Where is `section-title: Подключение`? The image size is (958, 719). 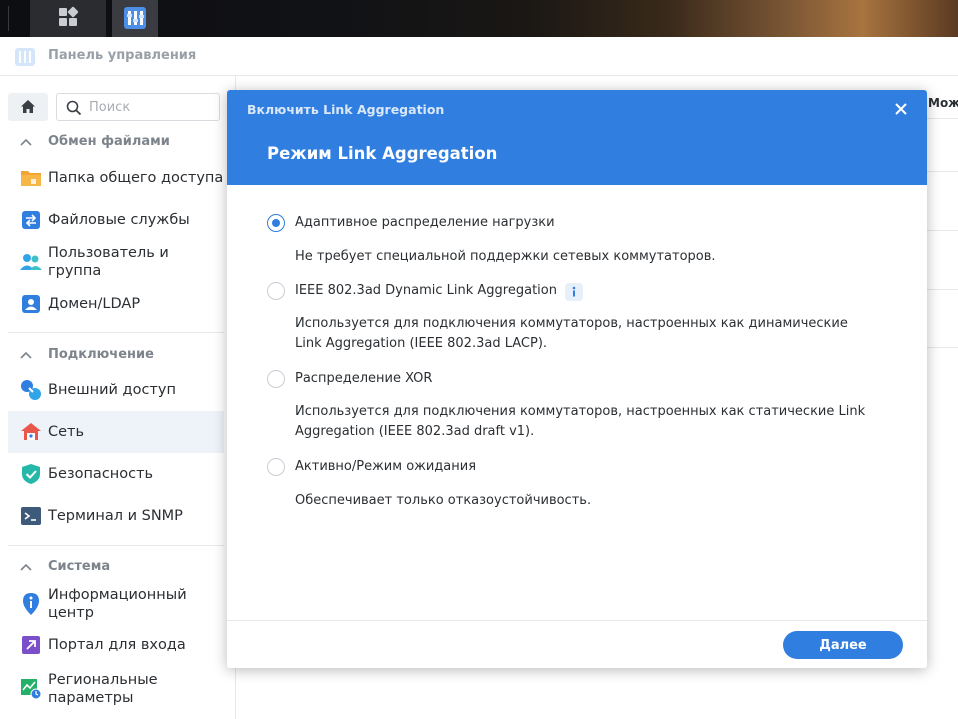 section-title: Подключение is located at coordinates (101, 354).